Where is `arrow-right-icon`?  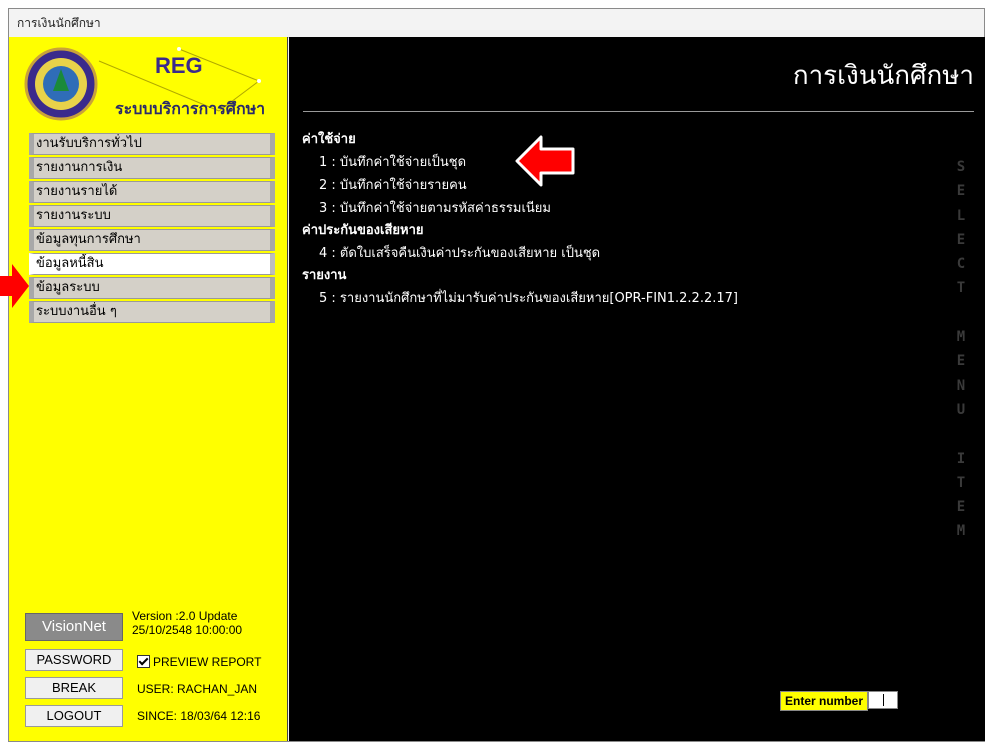 arrow-right-icon is located at coordinates (14, 286).